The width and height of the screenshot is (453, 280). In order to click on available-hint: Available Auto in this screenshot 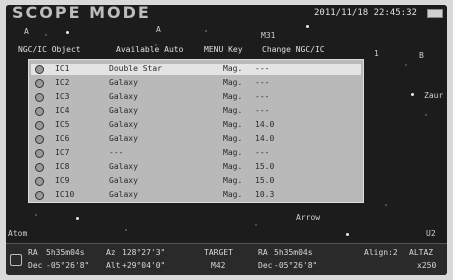, I will do `click(150, 49)`.